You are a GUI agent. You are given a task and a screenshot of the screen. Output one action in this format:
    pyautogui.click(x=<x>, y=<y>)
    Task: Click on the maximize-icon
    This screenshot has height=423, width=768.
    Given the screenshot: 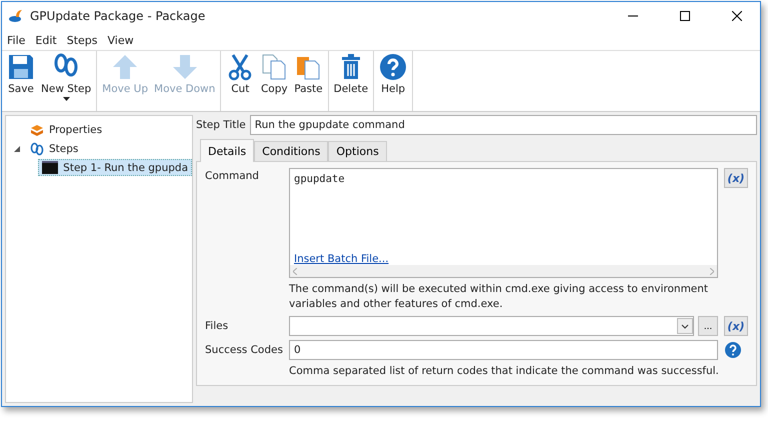 What is the action you would take?
    pyautogui.click(x=685, y=16)
    